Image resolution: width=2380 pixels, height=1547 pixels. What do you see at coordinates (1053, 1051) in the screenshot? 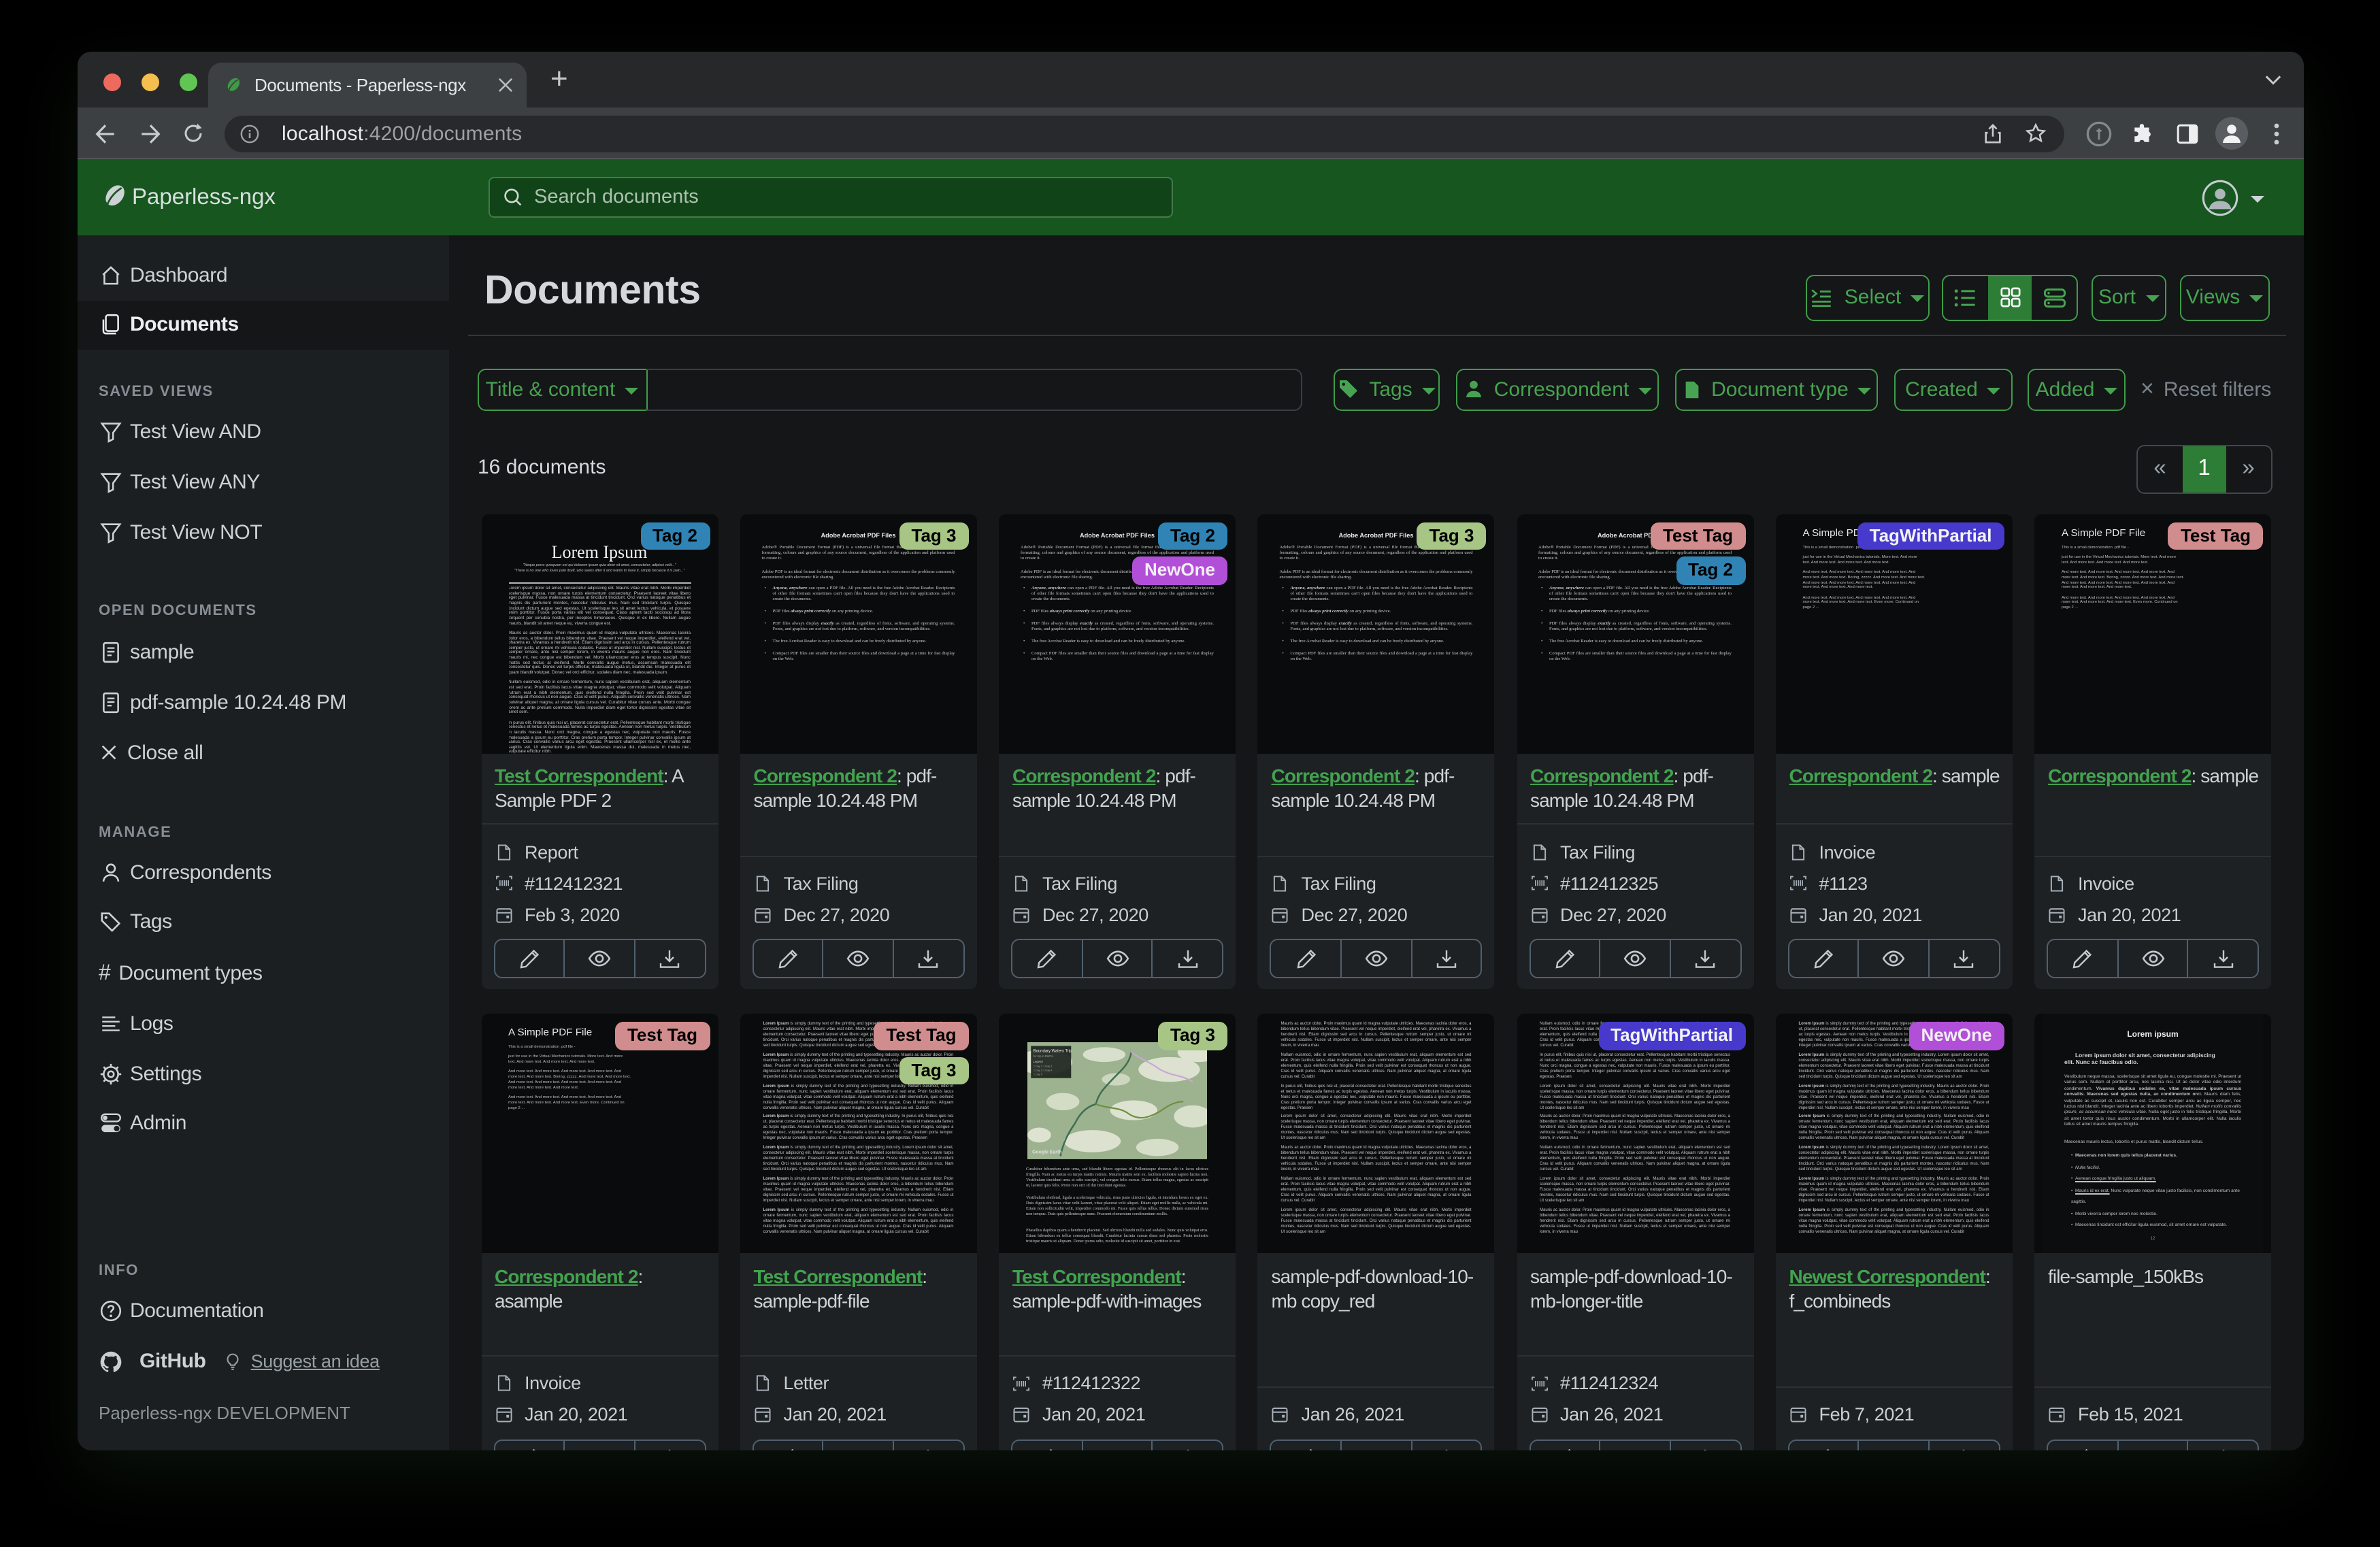
I see `svg-text: Boundary Waters Trip` at bounding box center [1053, 1051].